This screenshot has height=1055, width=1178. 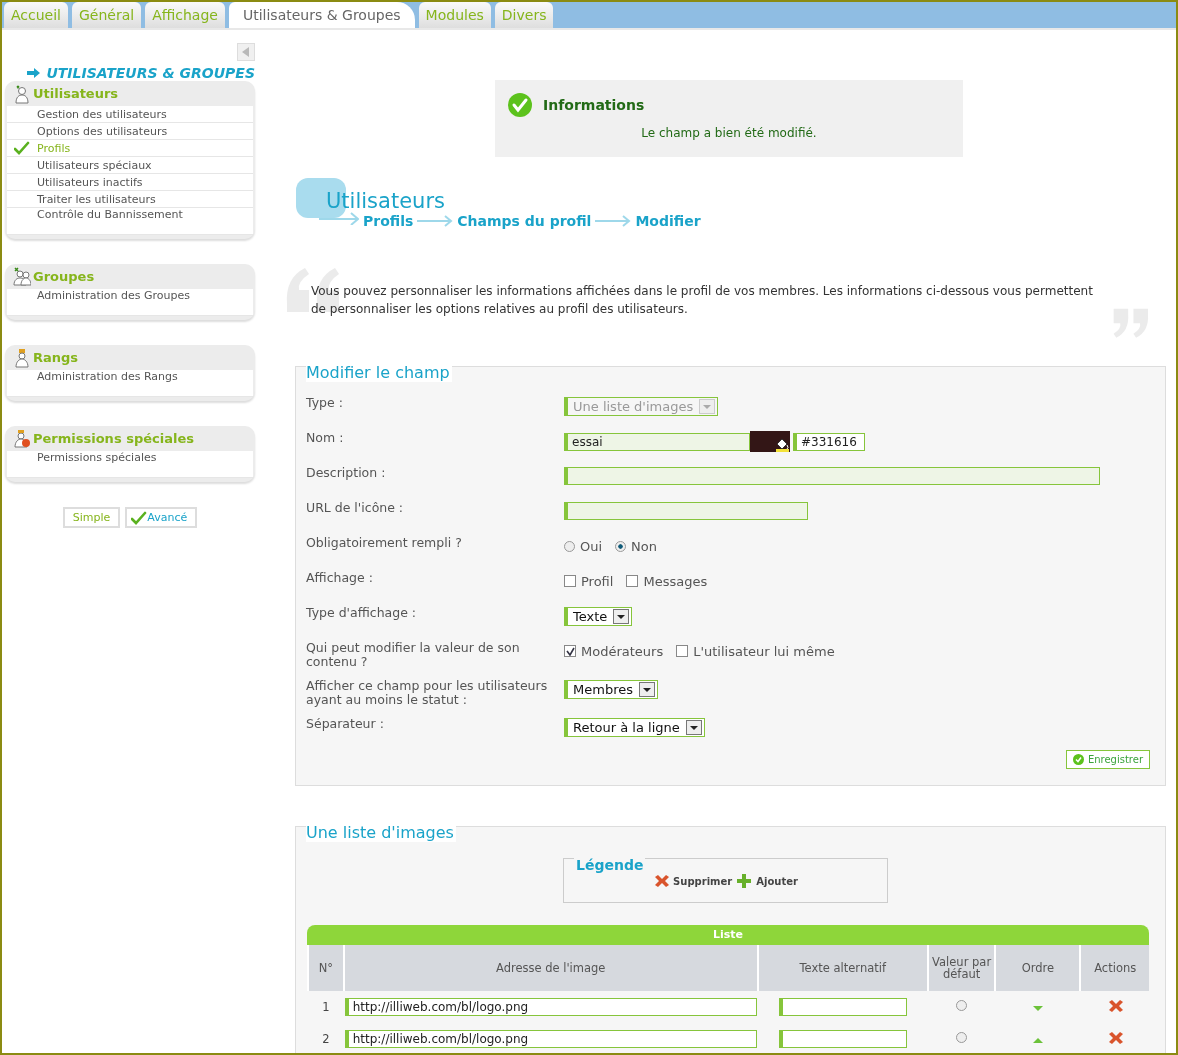 What do you see at coordinates (591, 546) in the screenshot?
I see `option-label: Oui` at bounding box center [591, 546].